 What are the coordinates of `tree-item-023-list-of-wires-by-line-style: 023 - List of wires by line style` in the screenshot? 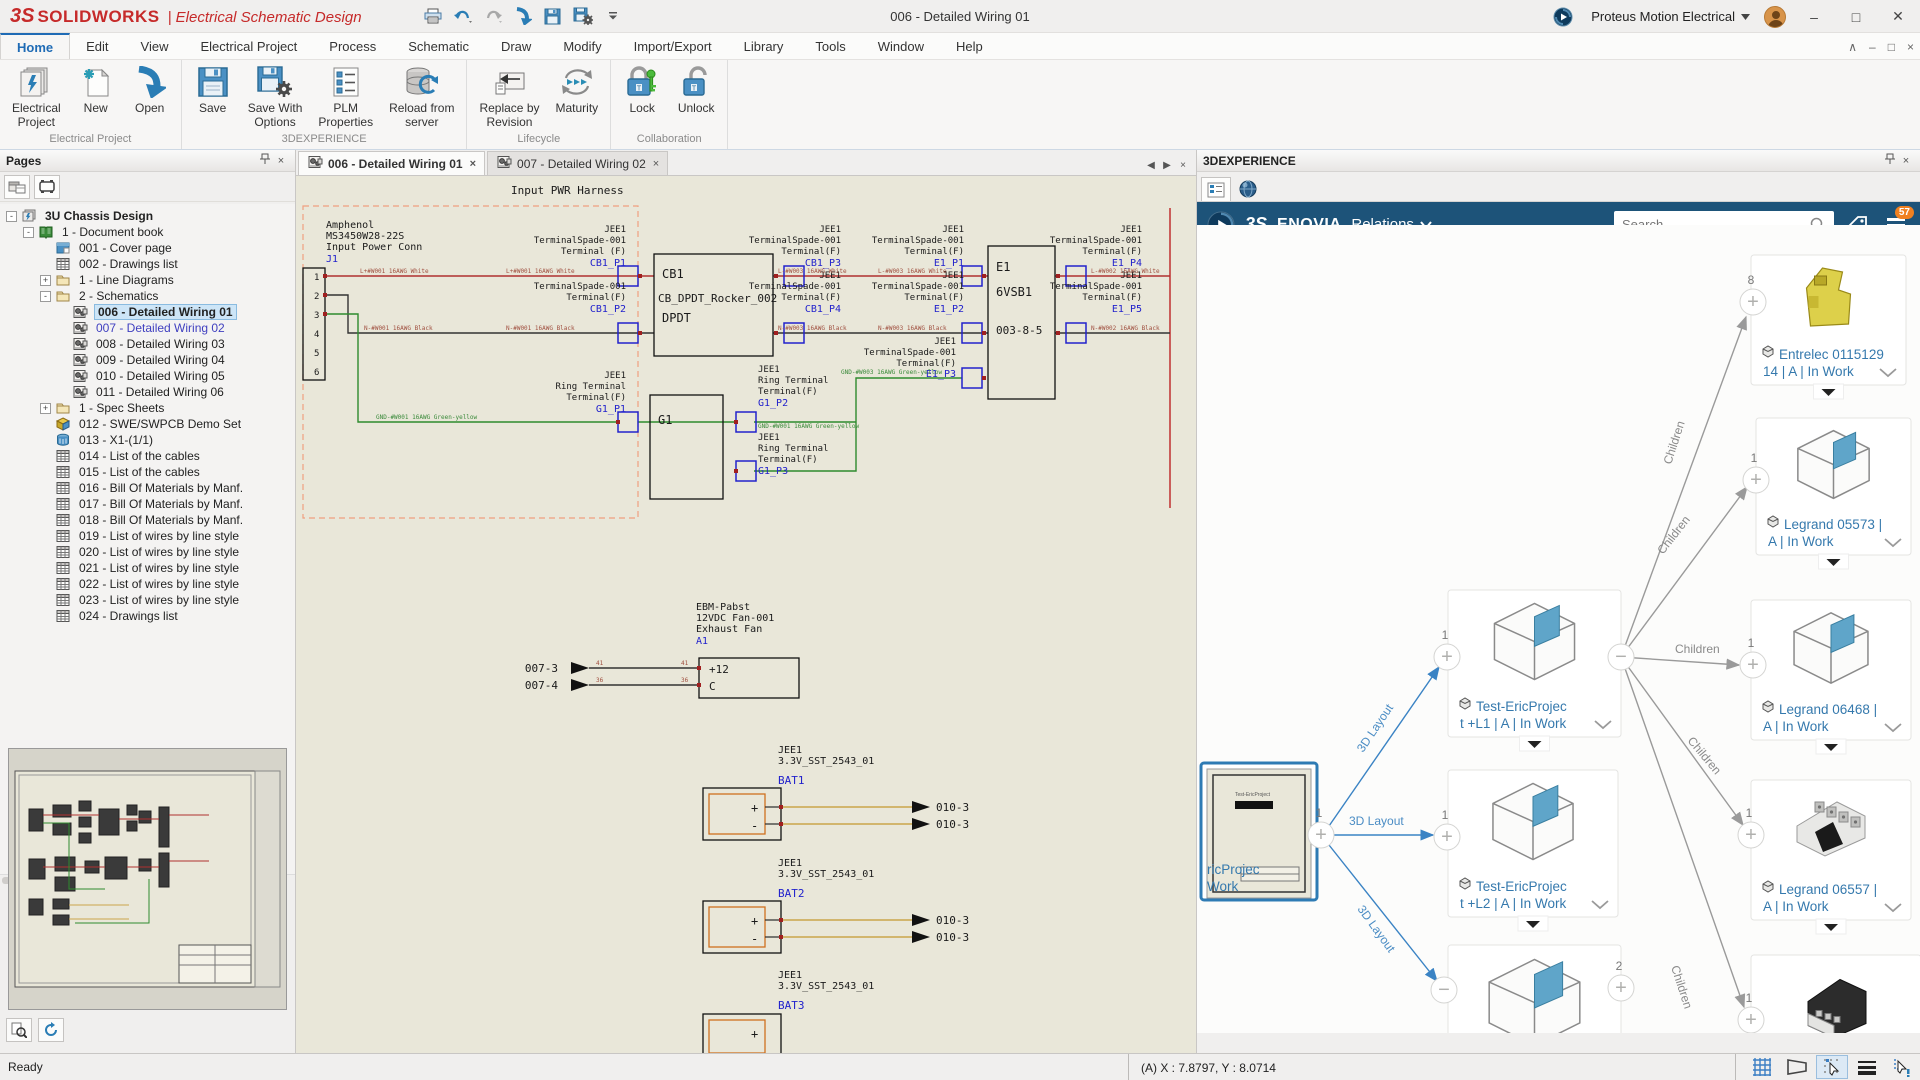 It's located at (147, 600).